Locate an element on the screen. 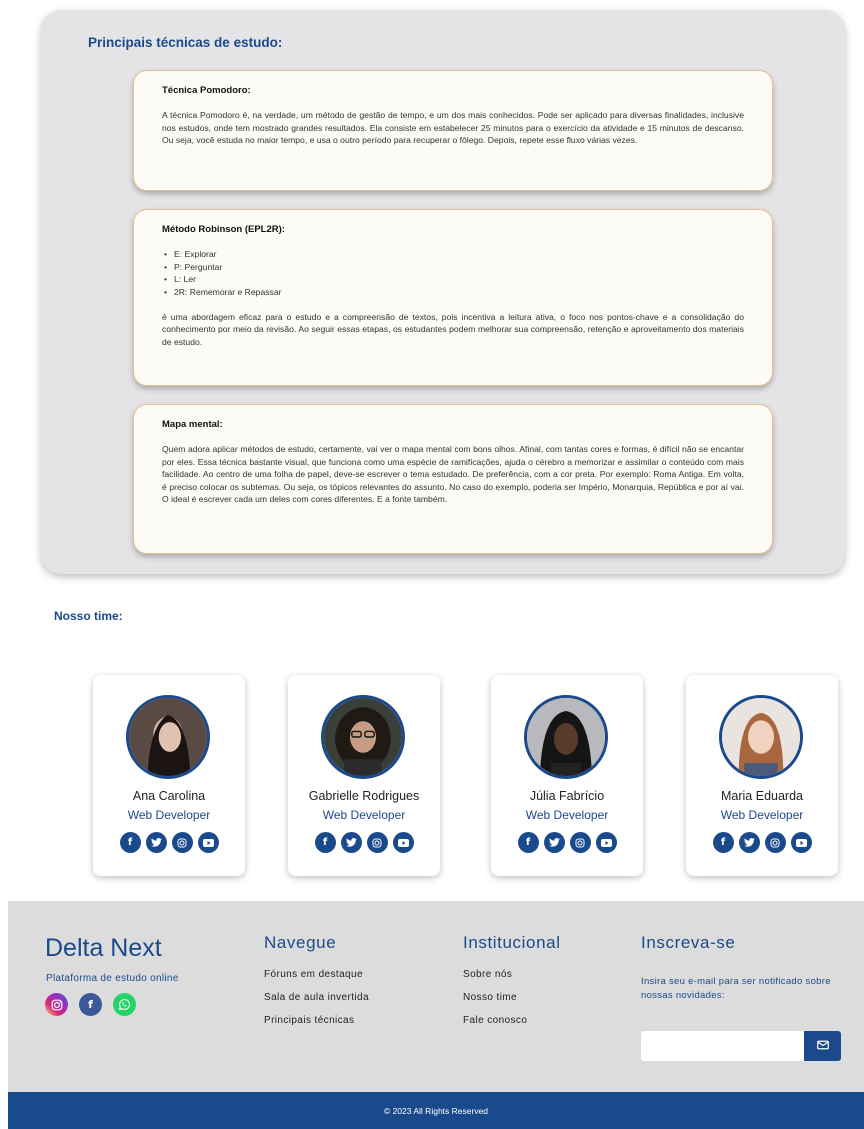  list-item: P: Perguntar is located at coordinates (453, 267).